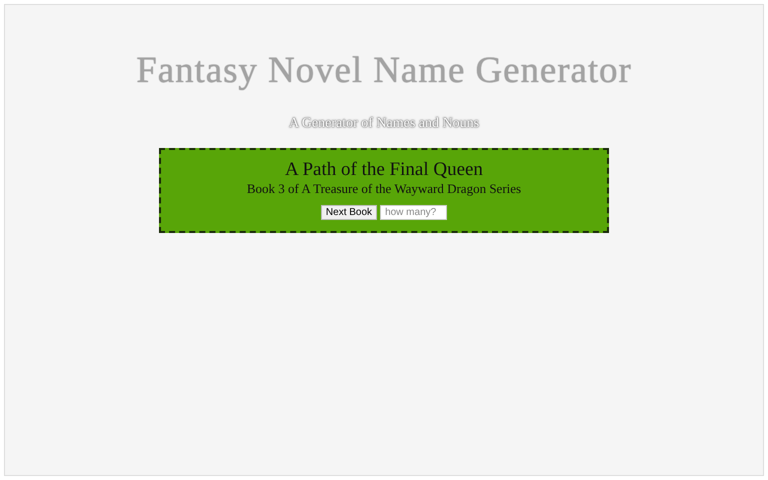 The width and height of the screenshot is (768, 480). What do you see at coordinates (384, 71) in the screenshot?
I see `page-title: Fantasy Novel Name Generator` at bounding box center [384, 71].